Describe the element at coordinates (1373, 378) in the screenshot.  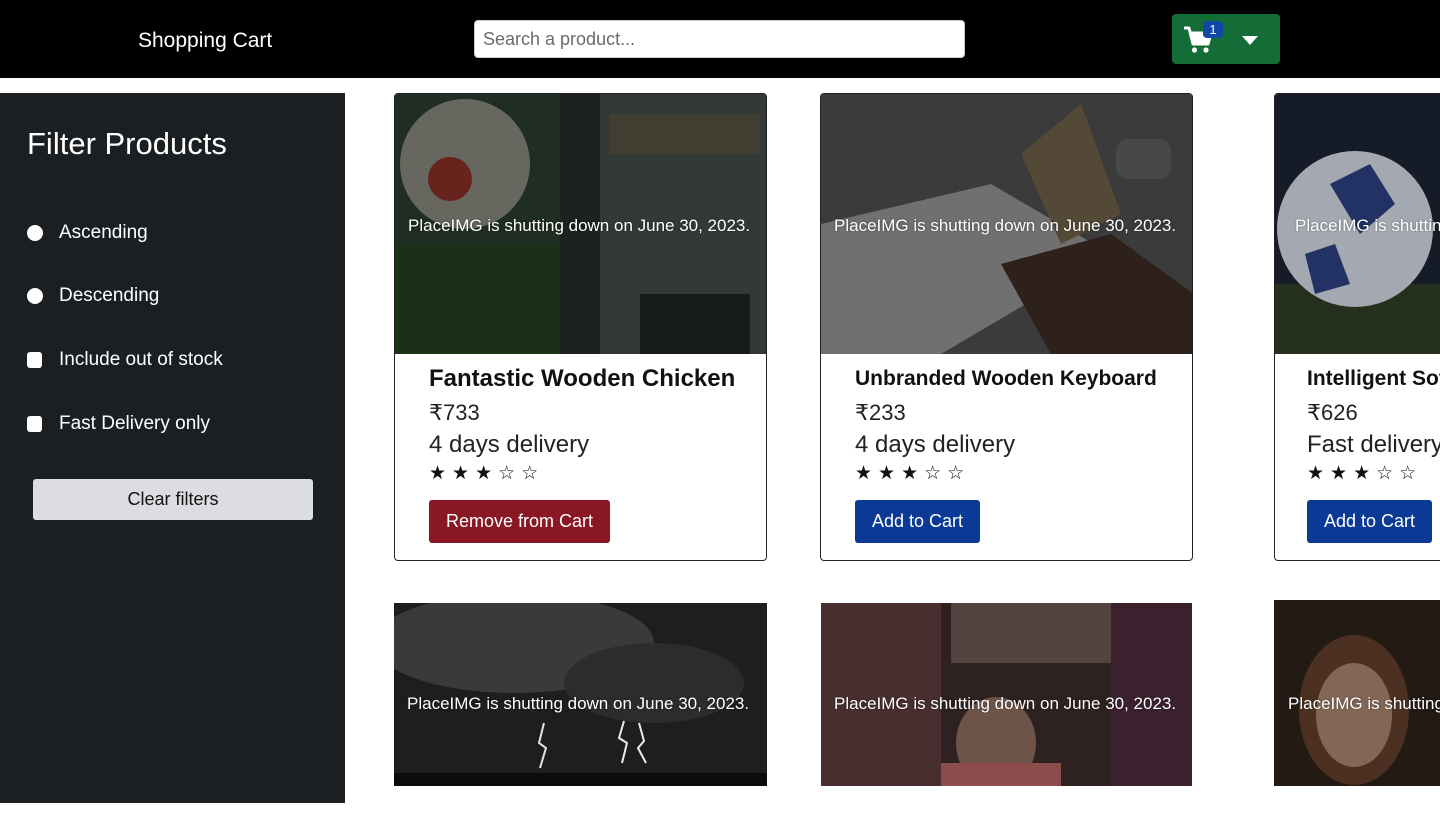
I see `product-name: Intelligent Soft Ball` at that location.